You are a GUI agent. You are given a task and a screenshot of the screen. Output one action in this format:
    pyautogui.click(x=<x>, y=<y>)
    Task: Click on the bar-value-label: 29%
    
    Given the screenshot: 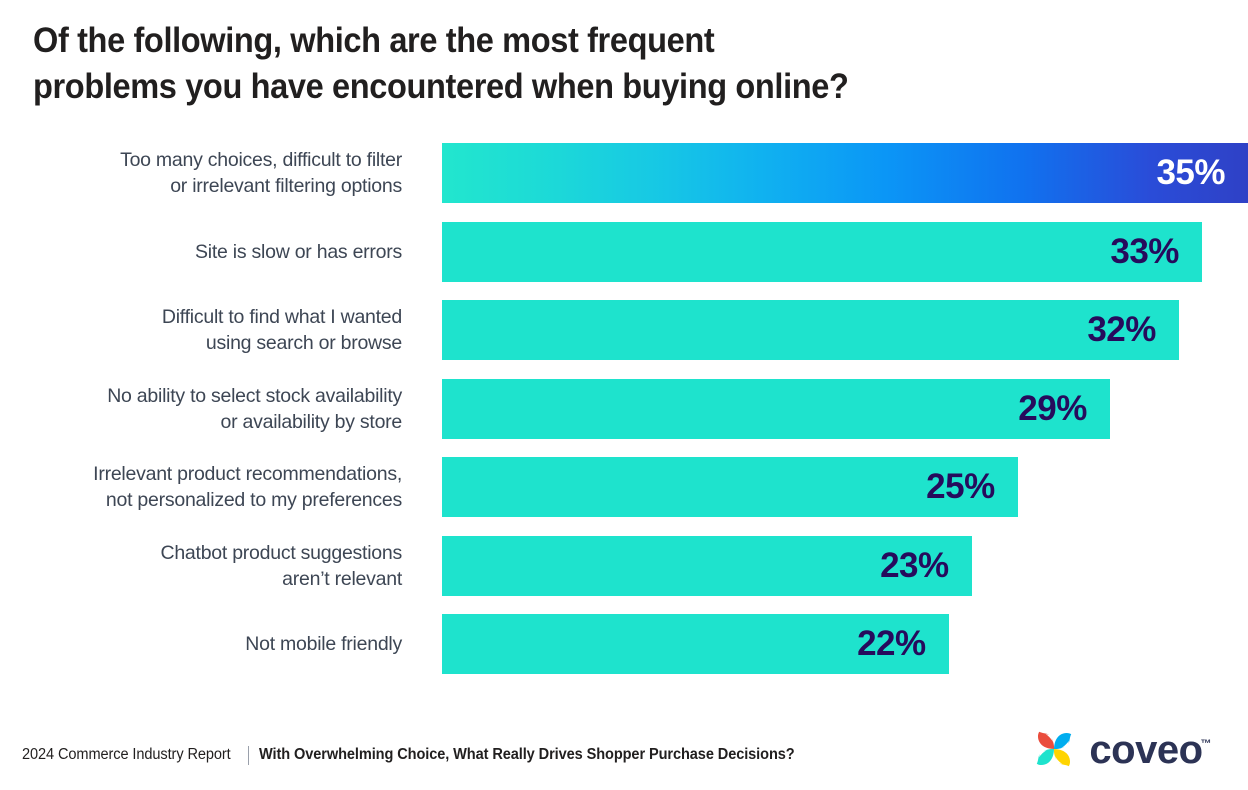 What is the action you would take?
    pyautogui.click(x=1052, y=408)
    